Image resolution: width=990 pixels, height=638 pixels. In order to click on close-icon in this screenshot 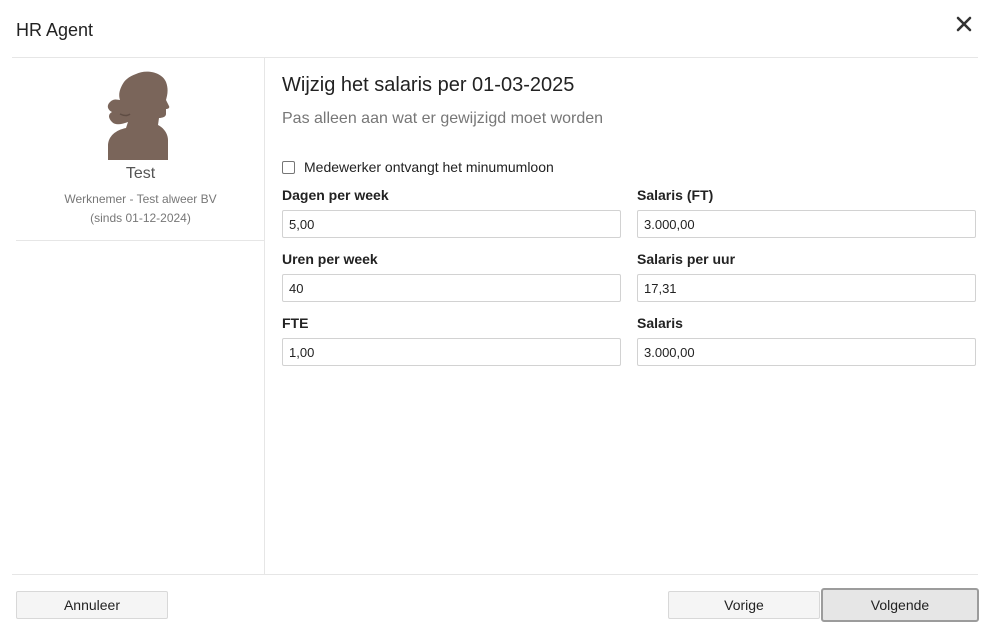, I will do `click(964, 24)`.